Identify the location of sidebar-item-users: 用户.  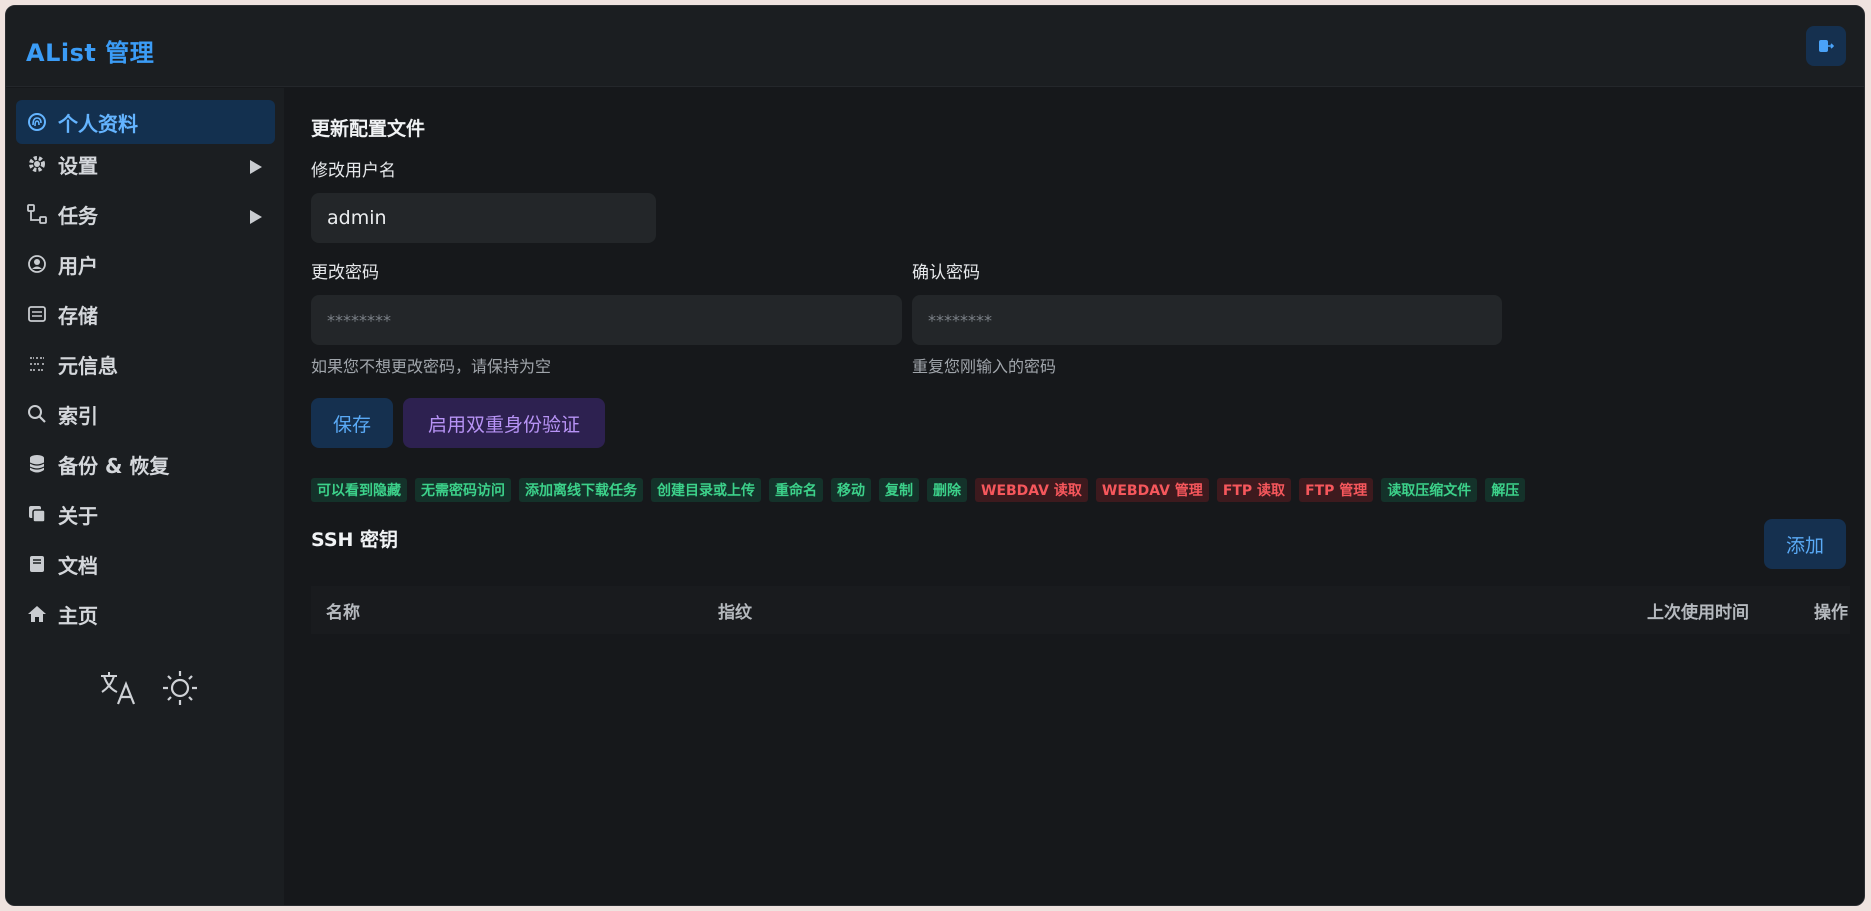
(145, 264).